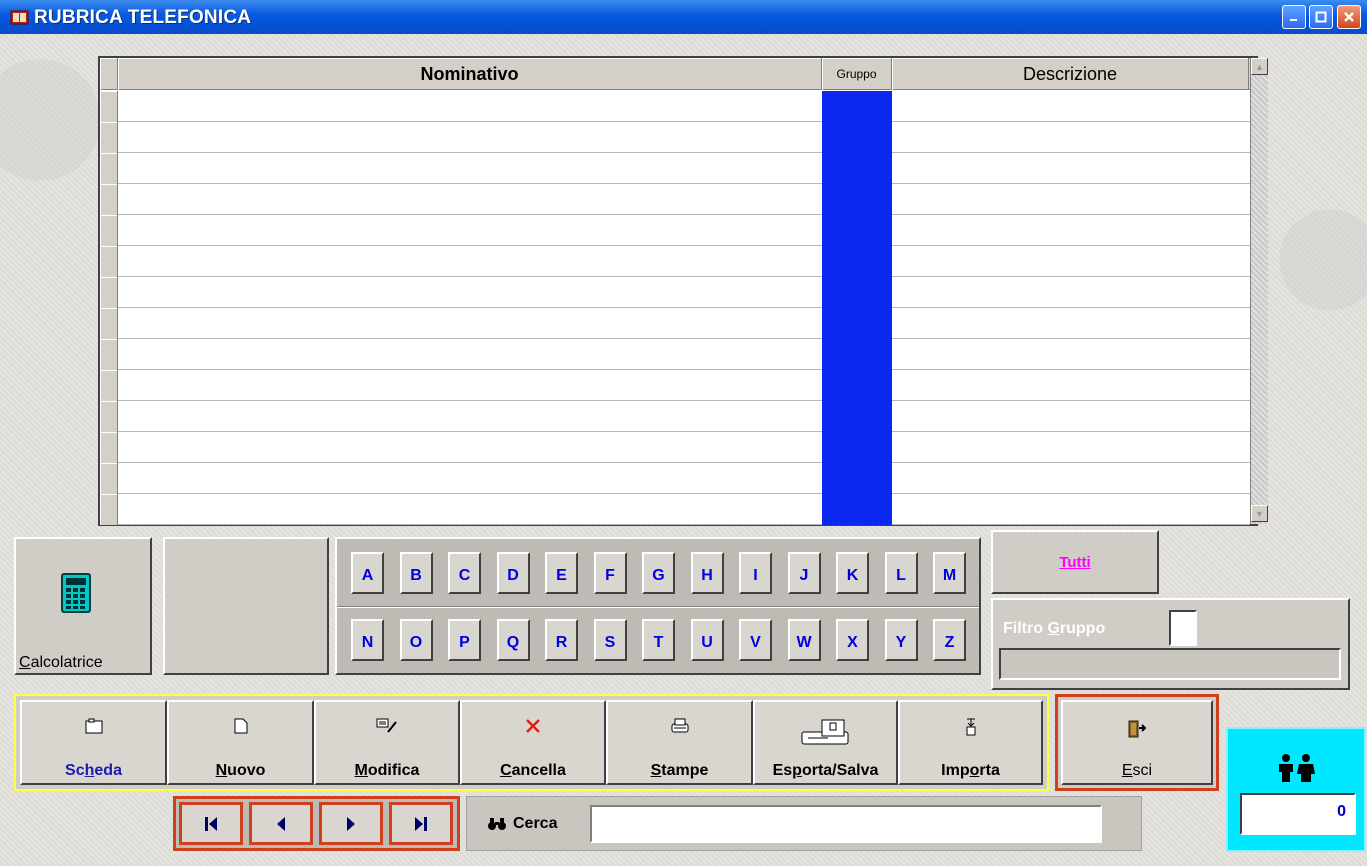 The height and width of the screenshot is (866, 1367). I want to click on letter-button-i: I, so click(755, 573).